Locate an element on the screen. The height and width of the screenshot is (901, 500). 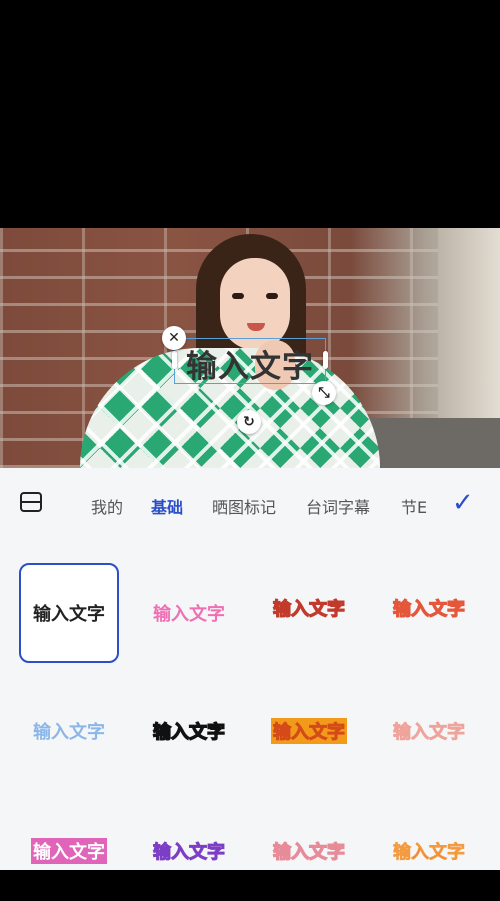
style-option-6: 输入文字 is located at coordinates (189, 731).